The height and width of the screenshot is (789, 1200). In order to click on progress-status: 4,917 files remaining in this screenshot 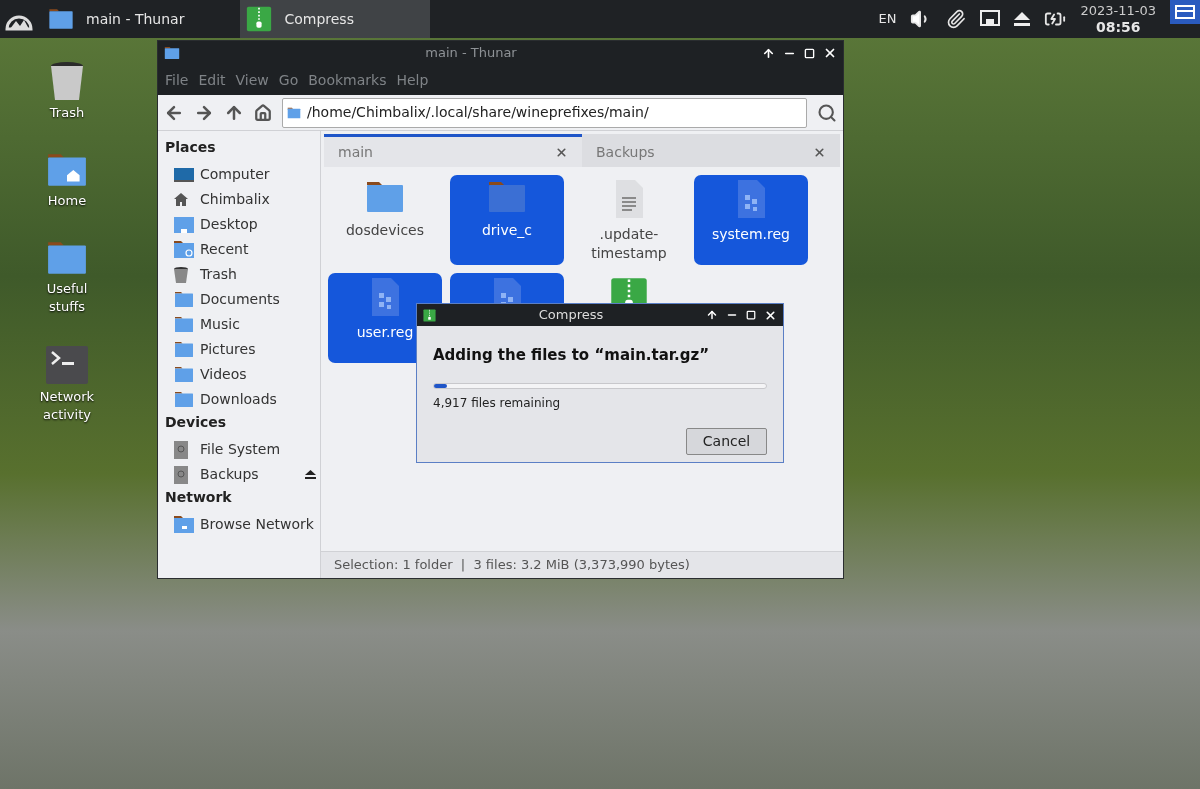, I will do `click(497, 403)`.